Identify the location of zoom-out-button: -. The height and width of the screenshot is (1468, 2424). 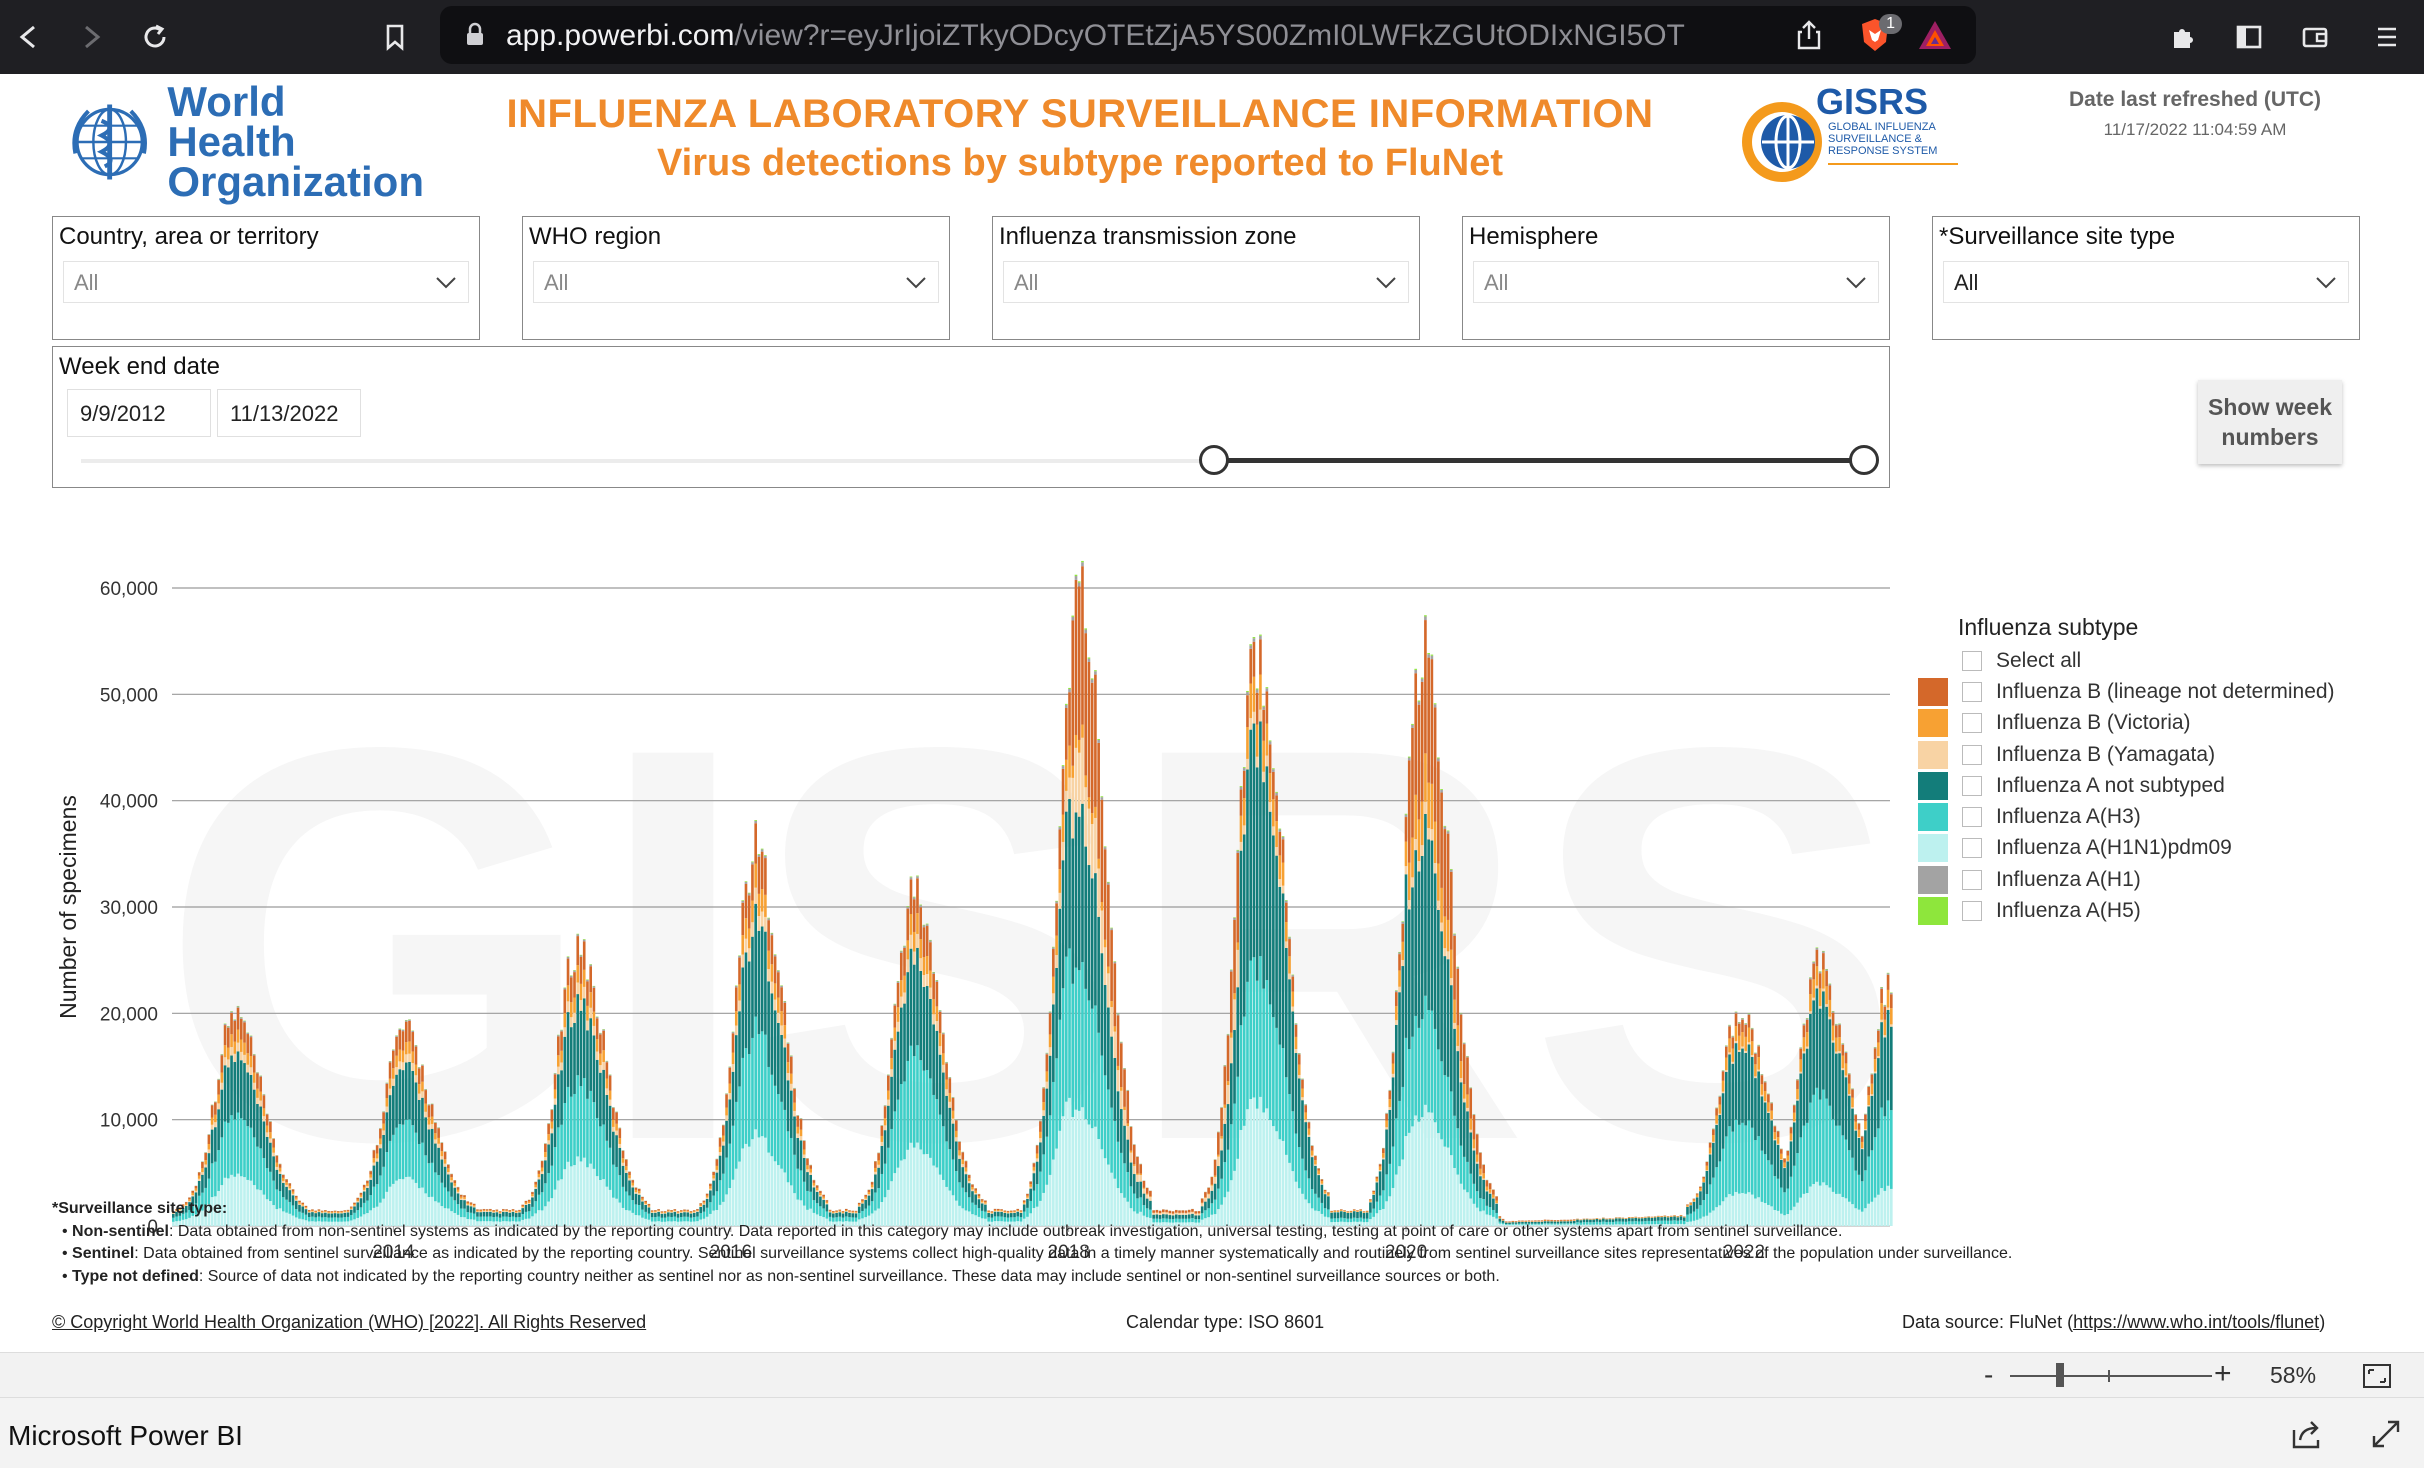
(1988, 1375).